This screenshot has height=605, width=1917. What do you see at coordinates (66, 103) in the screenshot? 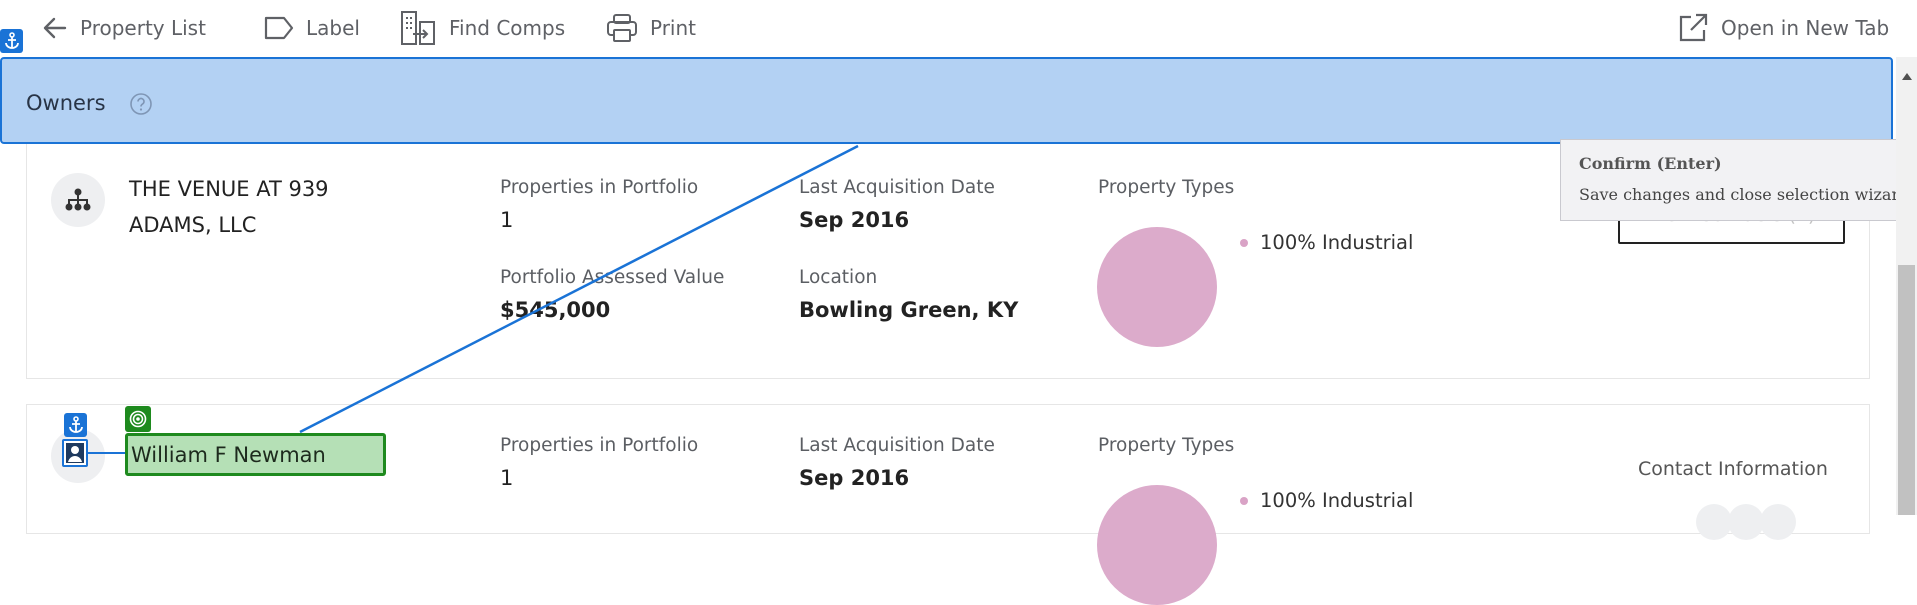
I see `section-title: Owners` at bounding box center [66, 103].